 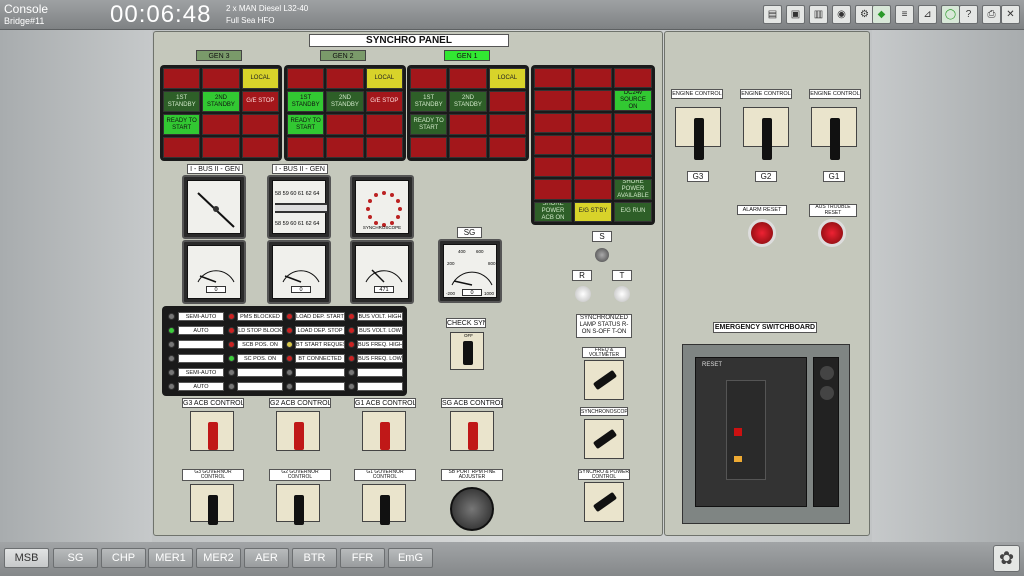 I want to click on rpm-fine-adjuster-knob, so click(x=472, y=509).